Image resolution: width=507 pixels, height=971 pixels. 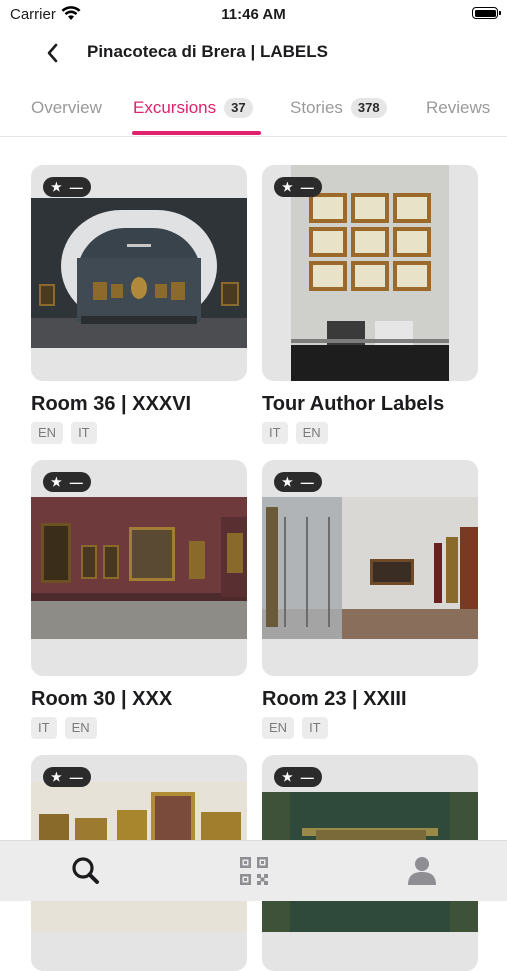 What do you see at coordinates (316, 107) in the screenshot?
I see `tab-label: Stories` at bounding box center [316, 107].